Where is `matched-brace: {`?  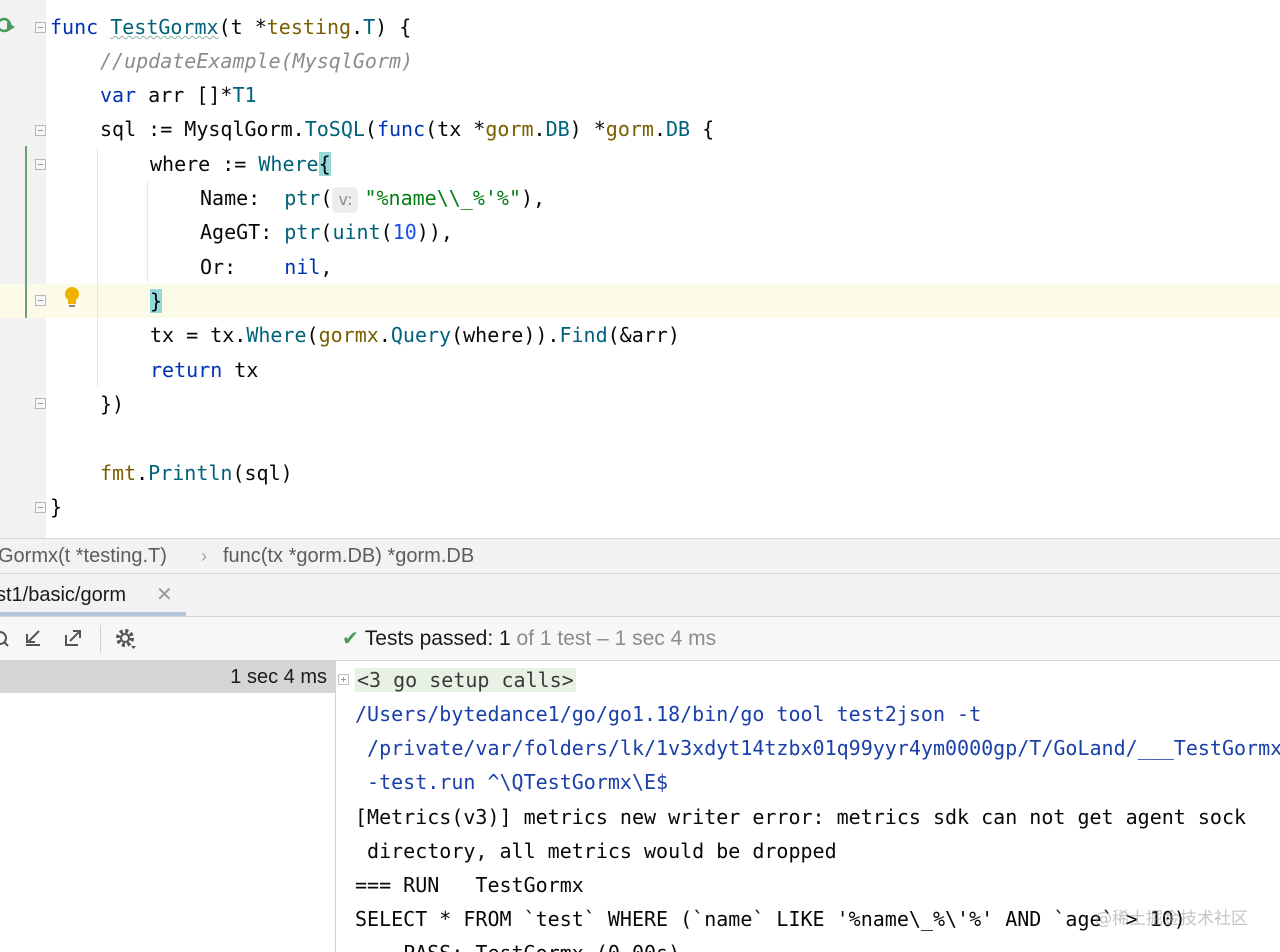 matched-brace: { is located at coordinates (324, 164).